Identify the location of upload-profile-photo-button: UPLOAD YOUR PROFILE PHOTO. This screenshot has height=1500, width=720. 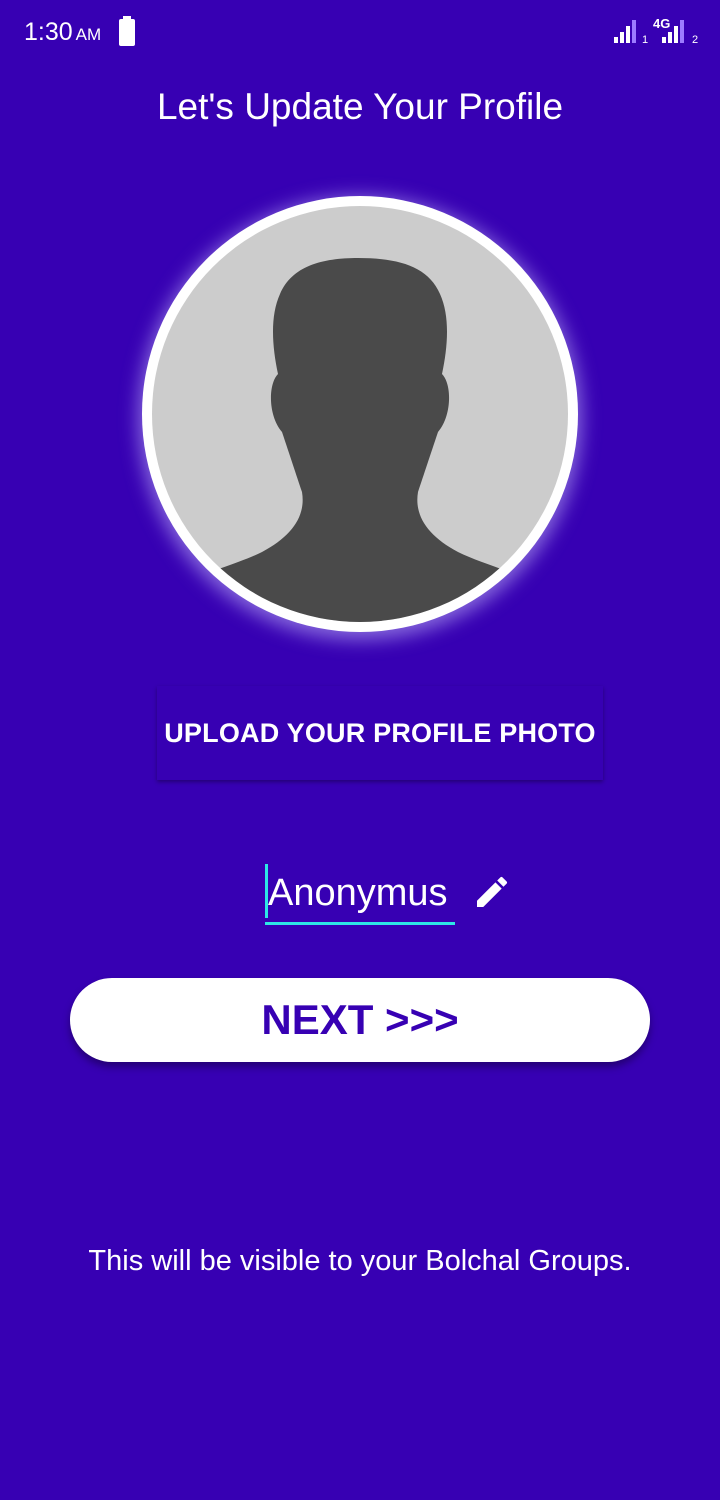
(380, 733).